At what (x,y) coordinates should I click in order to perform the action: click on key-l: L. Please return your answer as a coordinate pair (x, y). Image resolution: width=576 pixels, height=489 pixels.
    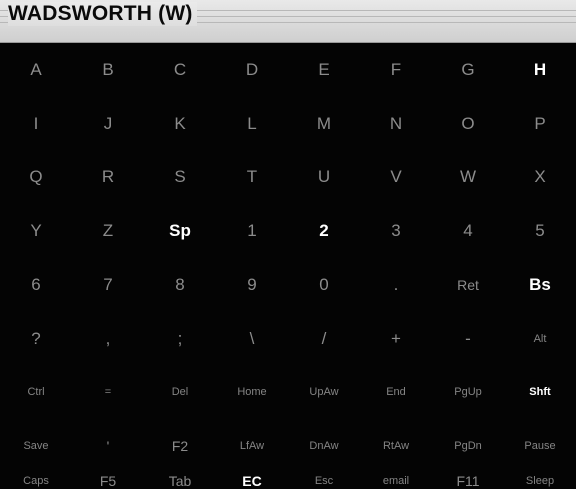
    Looking at the image, I should click on (252, 124).